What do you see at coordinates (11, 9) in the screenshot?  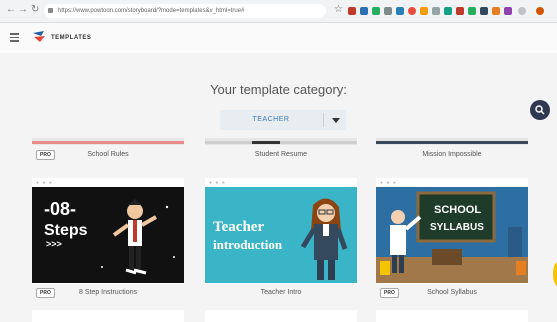 I see `back-icon: ←` at bounding box center [11, 9].